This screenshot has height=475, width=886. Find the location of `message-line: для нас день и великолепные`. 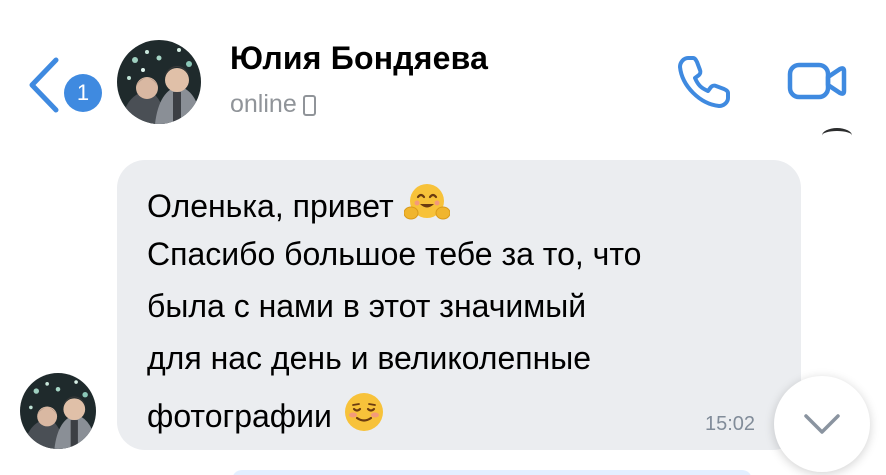

message-line: для нас день и великолепные is located at coordinates (369, 358).